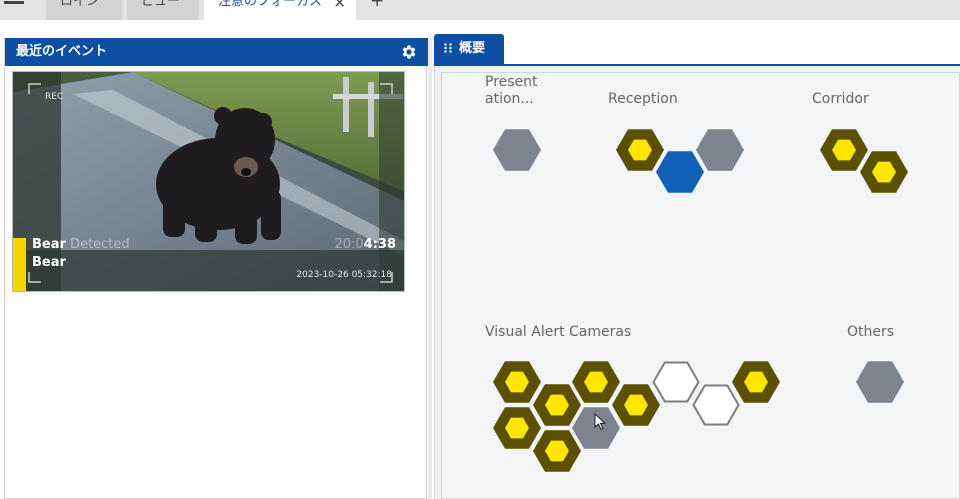 This screenshot has height=499, width=960. Describe the element at coordinates (880, 382) in the screenshot. I see `camera-hex-others` at that location.